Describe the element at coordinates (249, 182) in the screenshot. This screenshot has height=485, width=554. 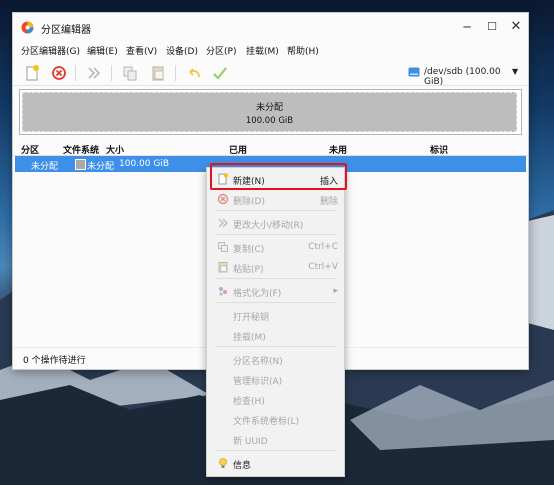
I see `menu-item-label: 新建(N)` at that location.